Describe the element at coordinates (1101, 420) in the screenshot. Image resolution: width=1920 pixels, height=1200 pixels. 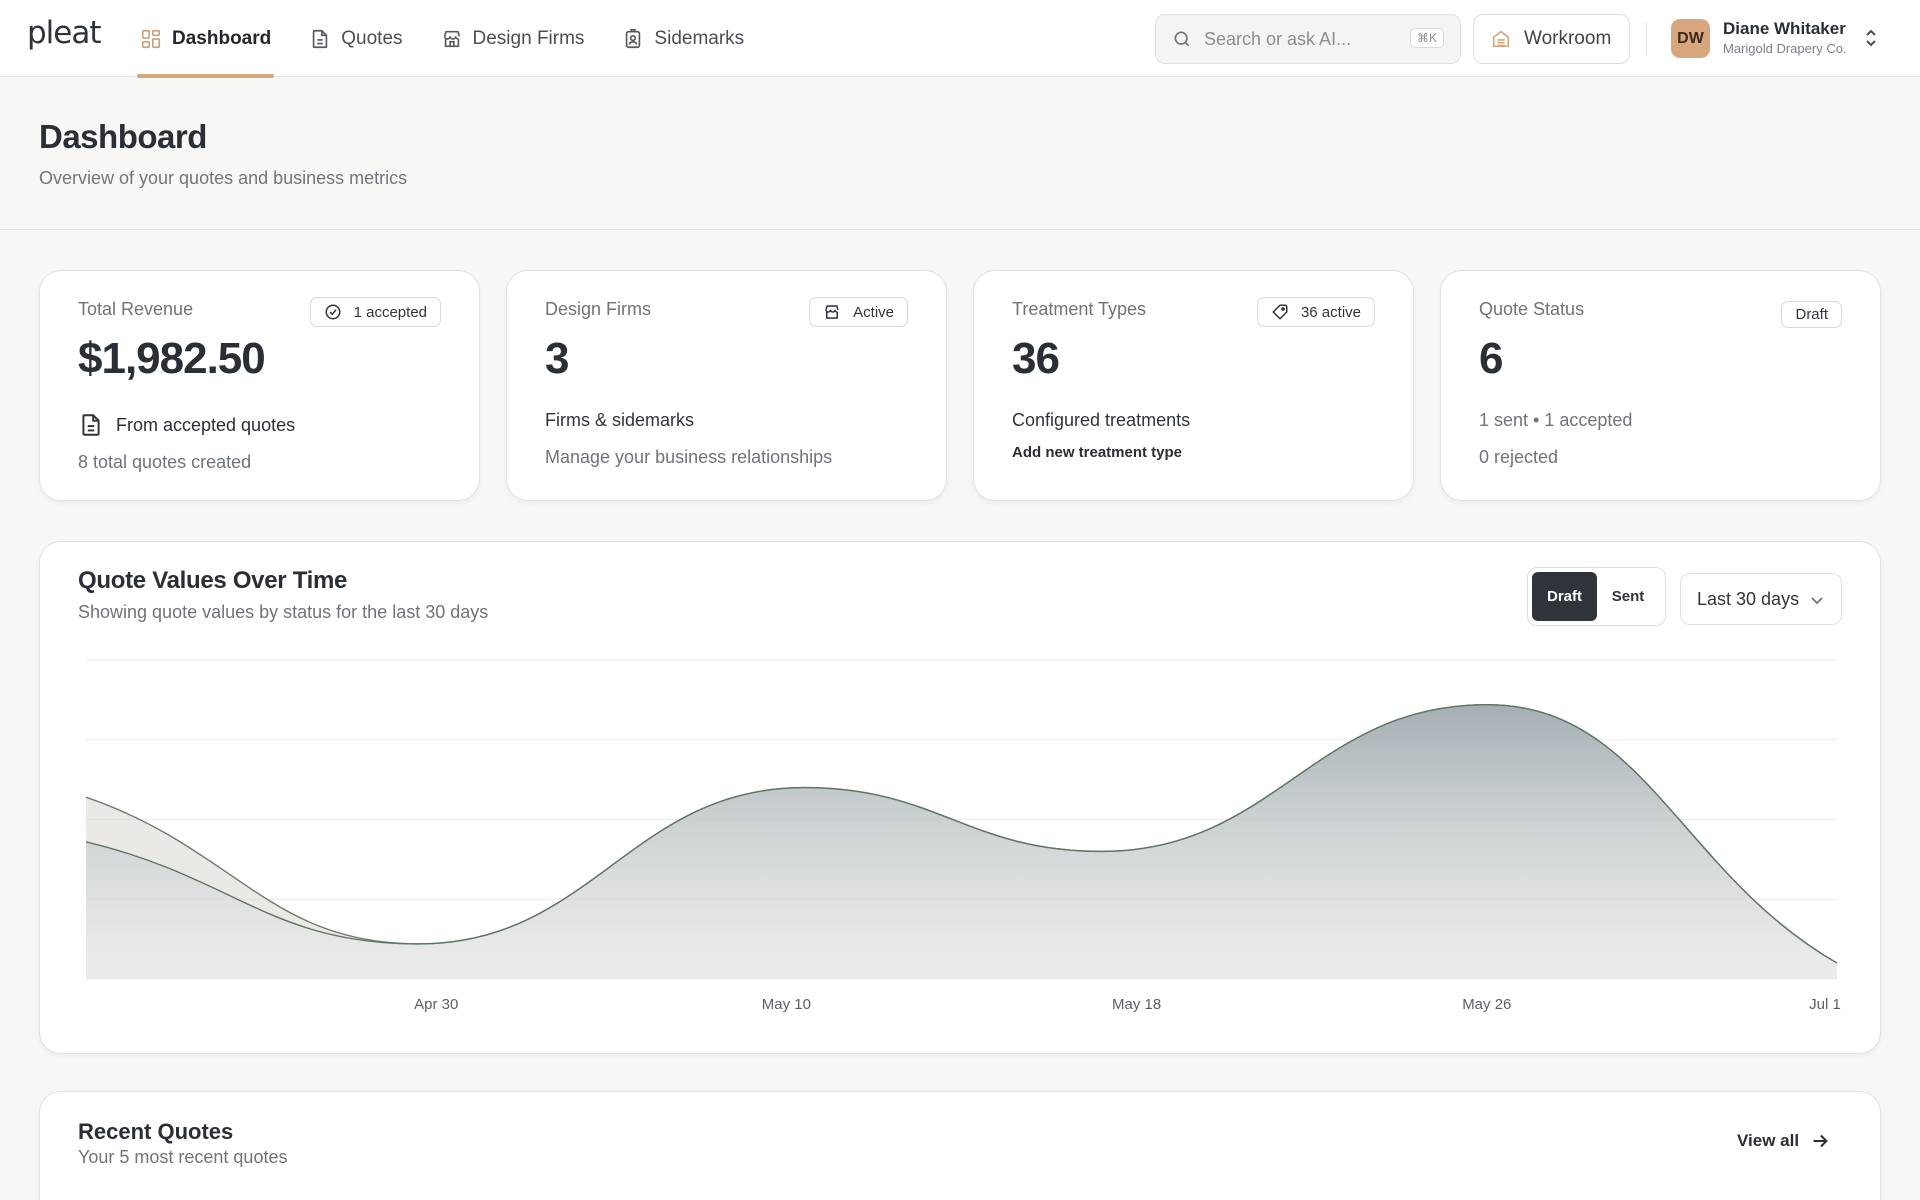
I see `treatment-types-caption: Configured treatments` at that location.